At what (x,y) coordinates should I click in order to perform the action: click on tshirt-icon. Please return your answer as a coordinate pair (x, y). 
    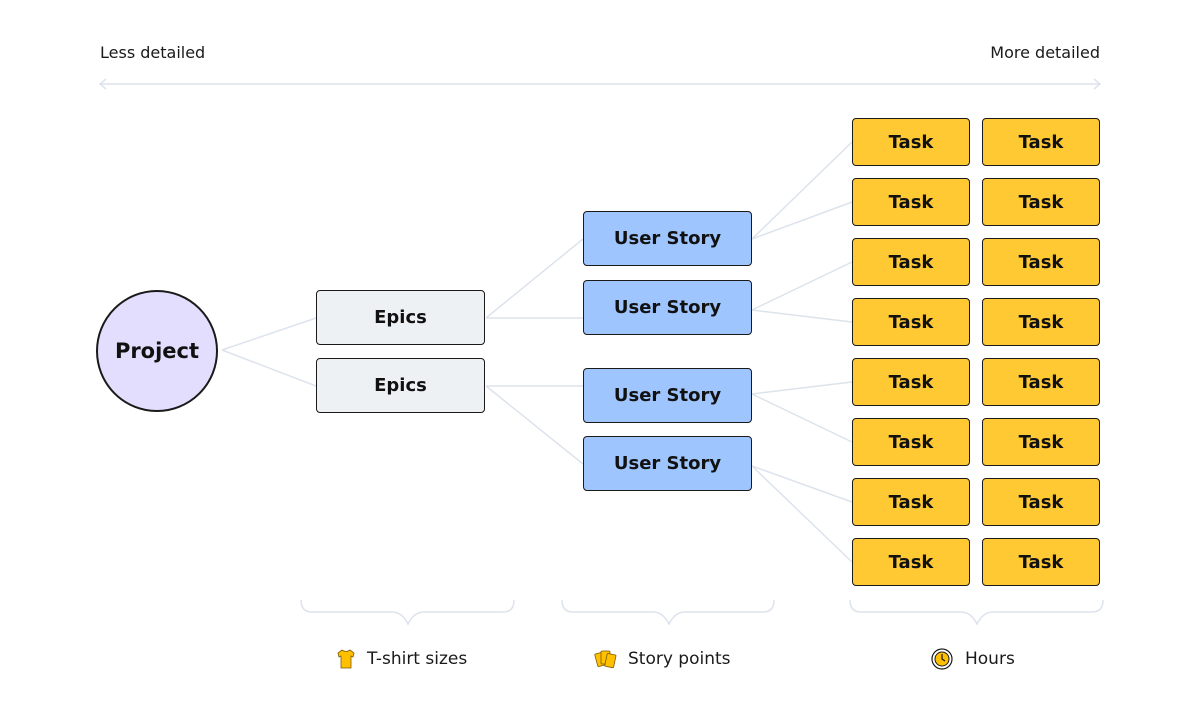
    Looking at the image, I should click on (346, 659).